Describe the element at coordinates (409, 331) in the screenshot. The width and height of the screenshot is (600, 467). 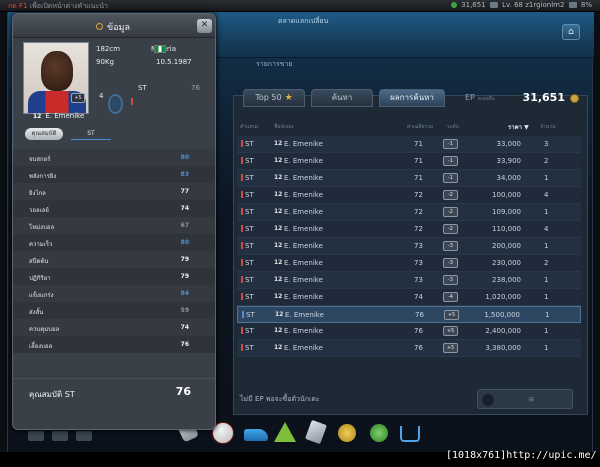
I see `table-row: ST 12 E. Emenike 76 +5 2,400,000 1` at that location.